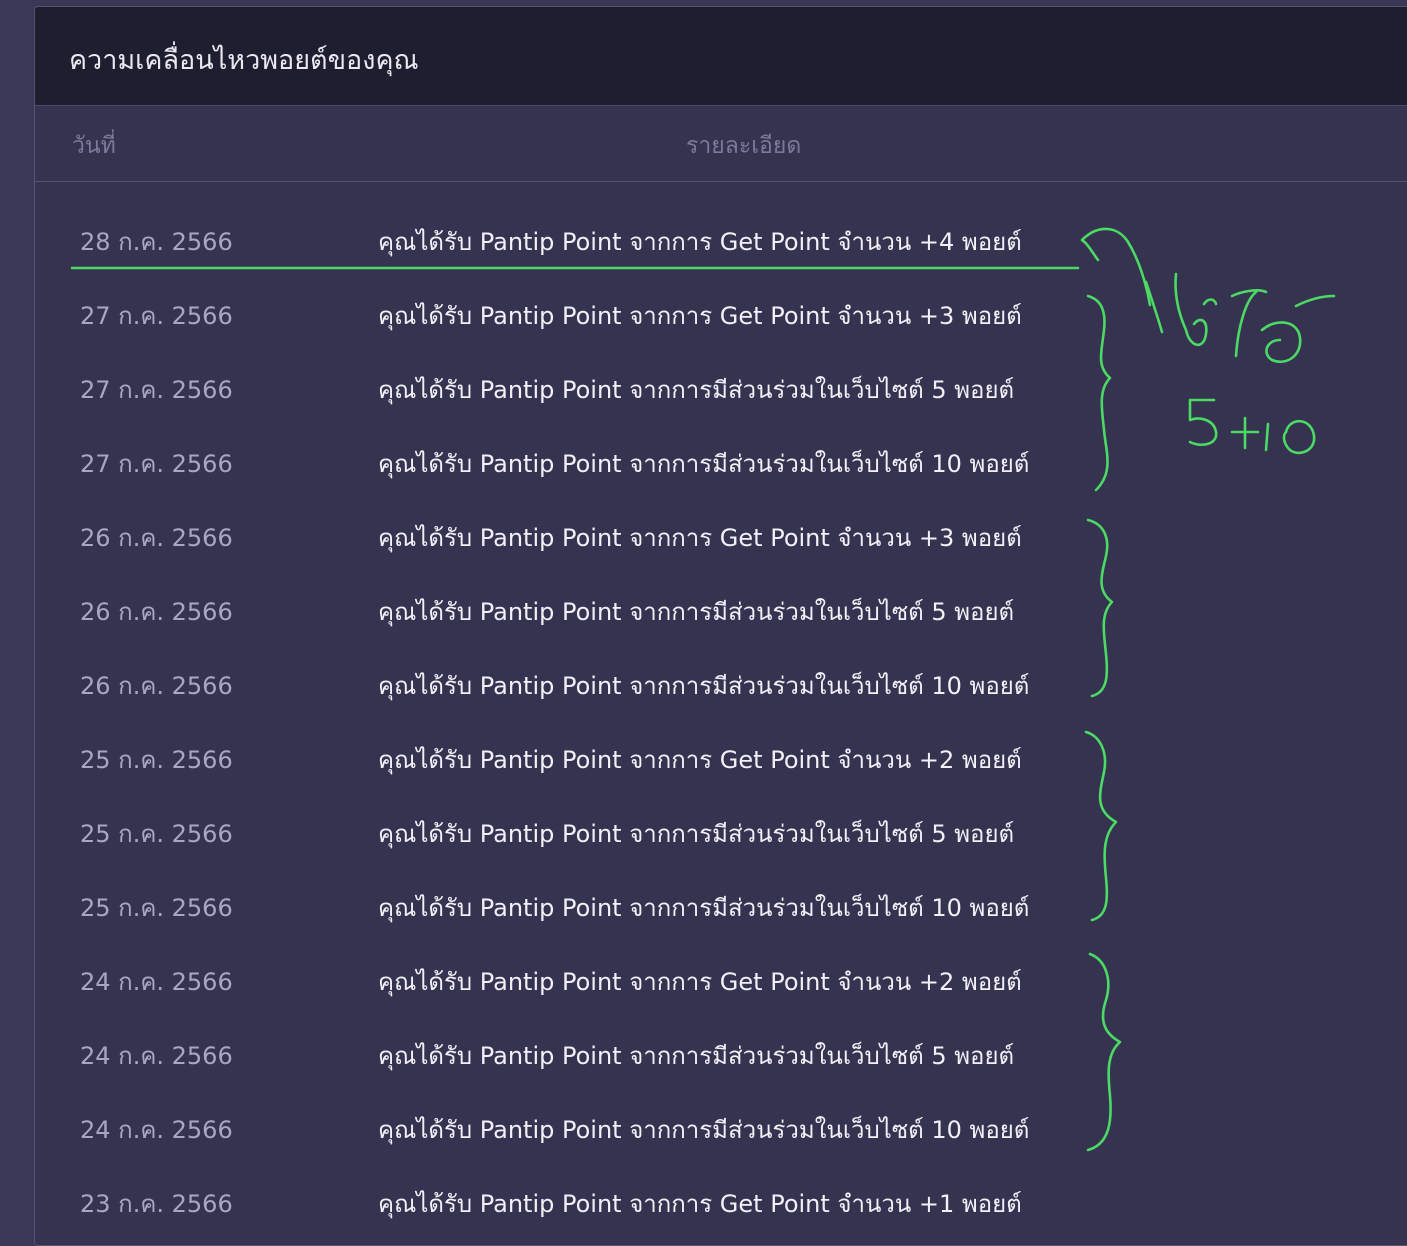 The height and width of the screenshot is (1246, 1407). Describe the element at coordinates (244, 60) in the screenshot. I see `panel-title: ความเคลื่อนไหวพอยต์ของคุณ` at that location.